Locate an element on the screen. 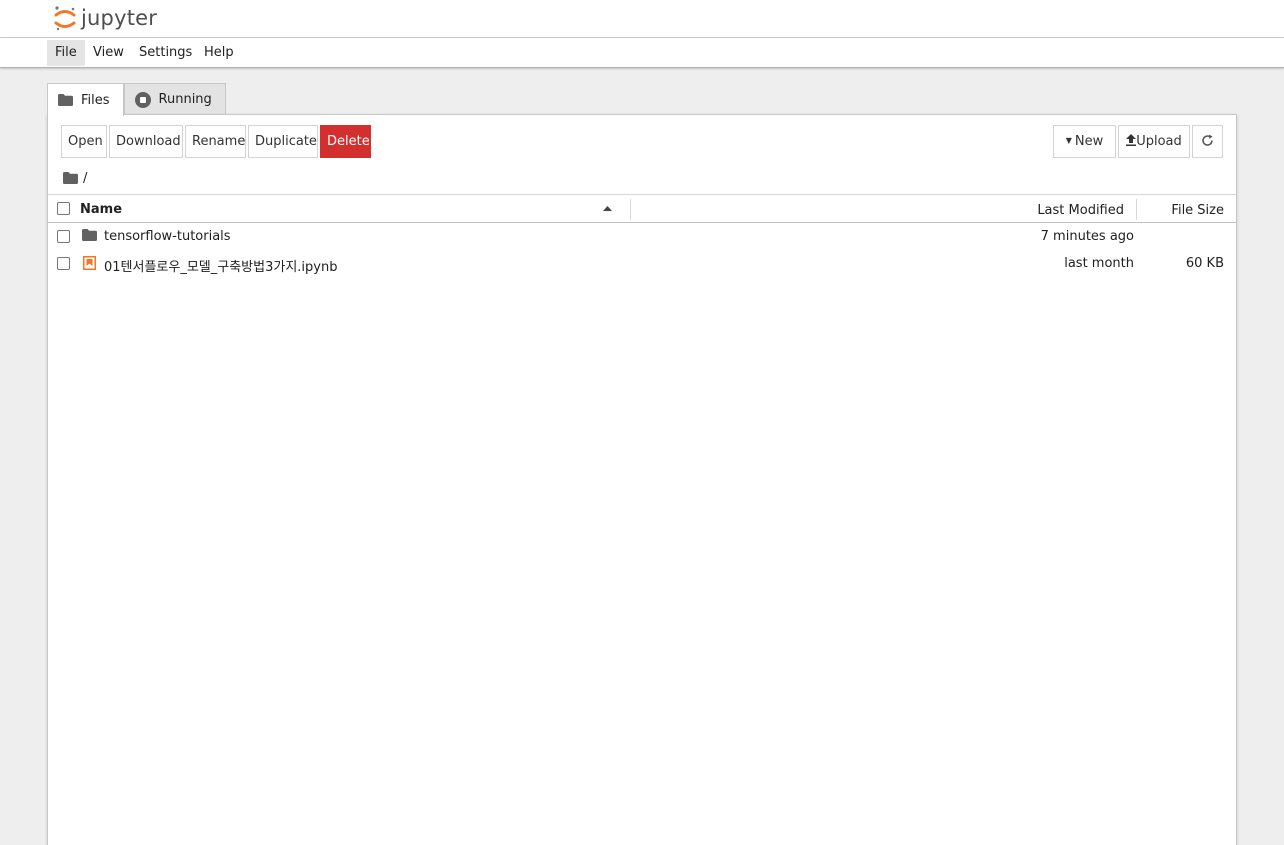  menu-view: View is located at coordinates (108, 53).